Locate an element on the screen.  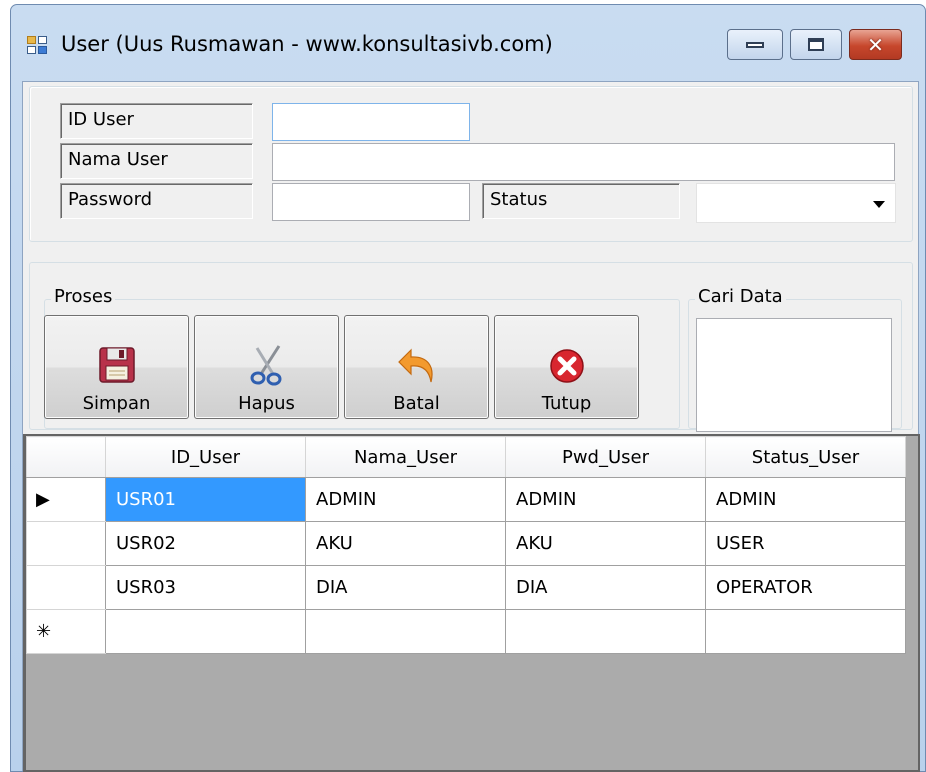
app-form-icon is located at coordinates (38, 46).